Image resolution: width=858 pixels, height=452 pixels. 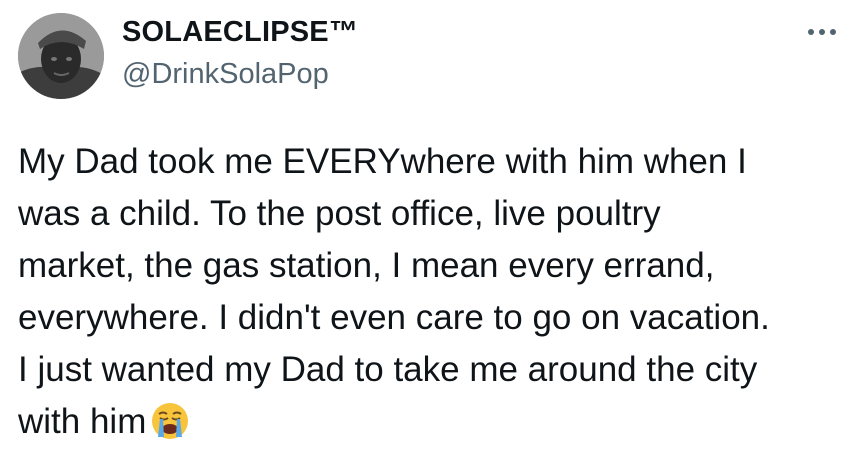 I want to click on tweet-text-line: with him, so click(x=82, y=421).